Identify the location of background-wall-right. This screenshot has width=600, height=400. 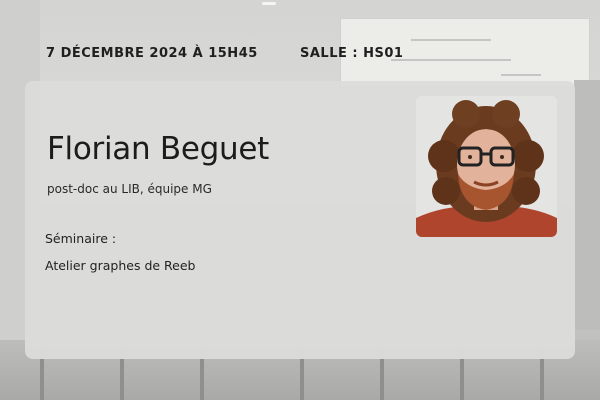
(587, 205).